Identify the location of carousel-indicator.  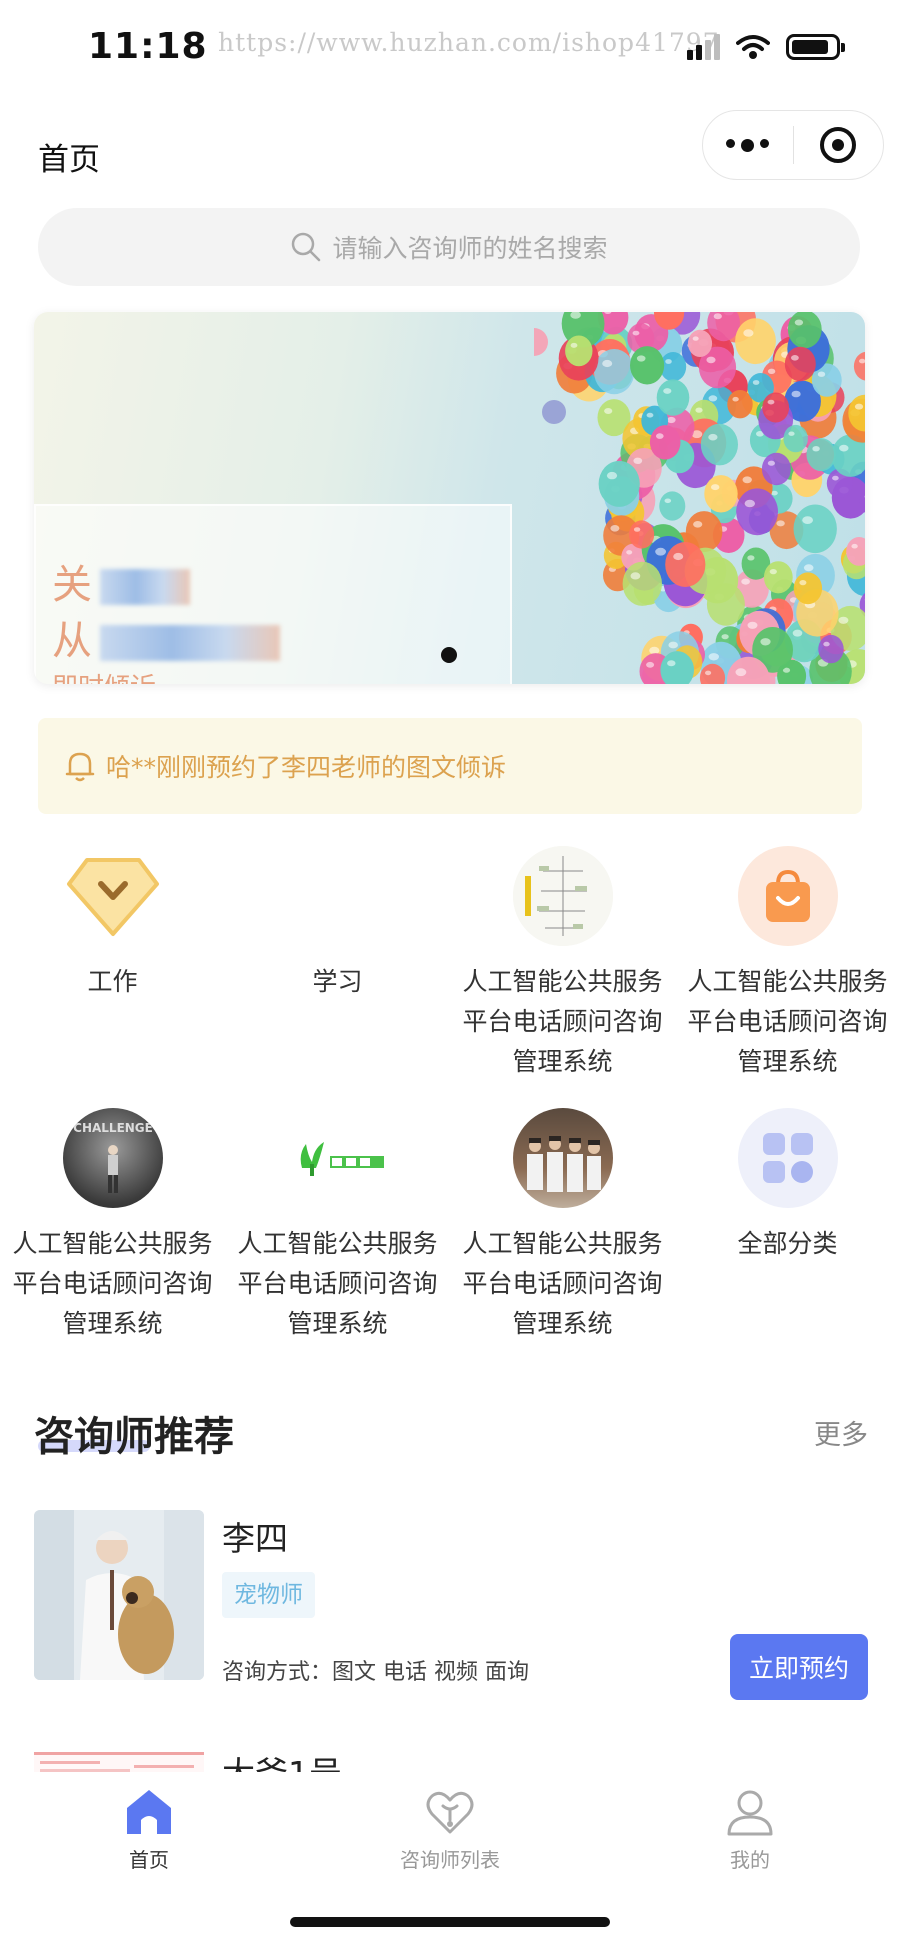
(449, 655).